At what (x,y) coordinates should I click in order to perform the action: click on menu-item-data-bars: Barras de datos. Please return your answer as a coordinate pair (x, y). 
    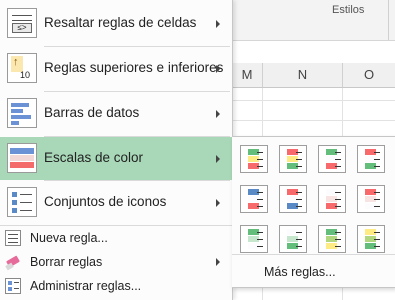
    Looking at the image, I should click on (116, 113).